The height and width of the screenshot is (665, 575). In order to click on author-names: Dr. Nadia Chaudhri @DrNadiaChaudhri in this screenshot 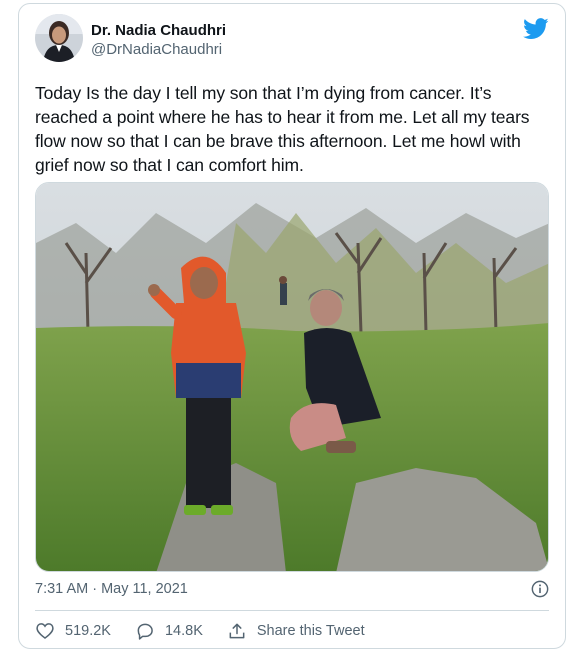, I will do `click(158, 41)`.